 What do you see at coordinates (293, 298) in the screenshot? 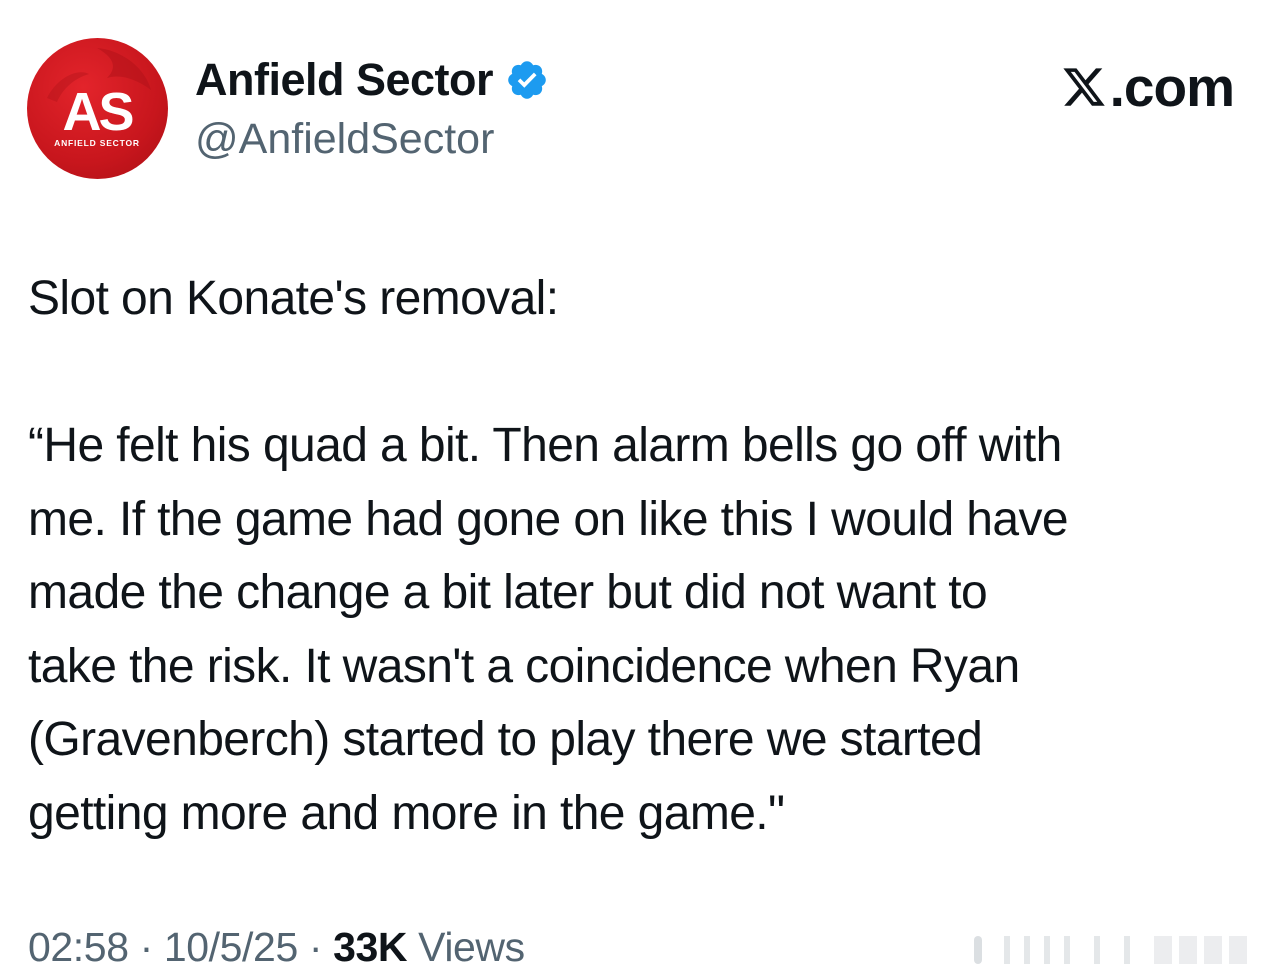
I see `tweet-line: Slot on Konate's removal:` at bounding box center [293, 298].